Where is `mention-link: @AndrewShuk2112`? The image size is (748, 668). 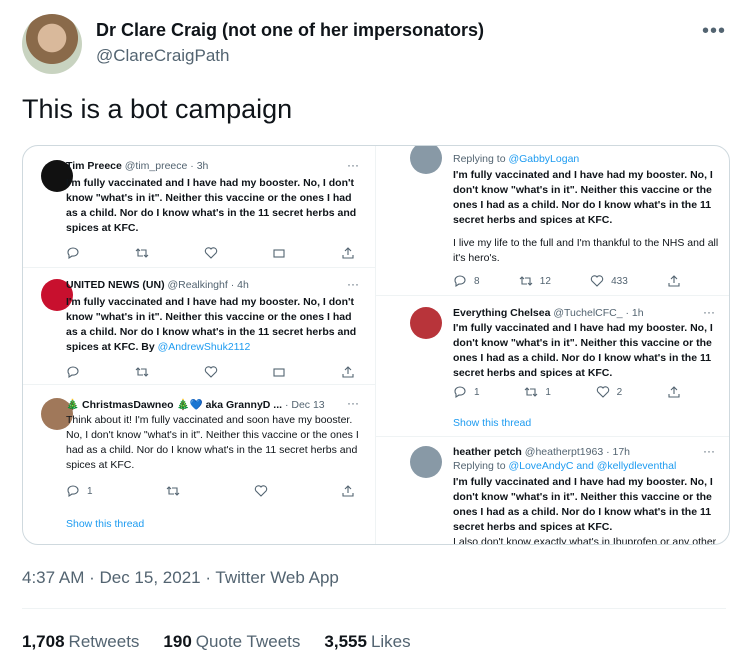 mention-link: @AndrewShuk2112 is located at coordinates (204, 347).